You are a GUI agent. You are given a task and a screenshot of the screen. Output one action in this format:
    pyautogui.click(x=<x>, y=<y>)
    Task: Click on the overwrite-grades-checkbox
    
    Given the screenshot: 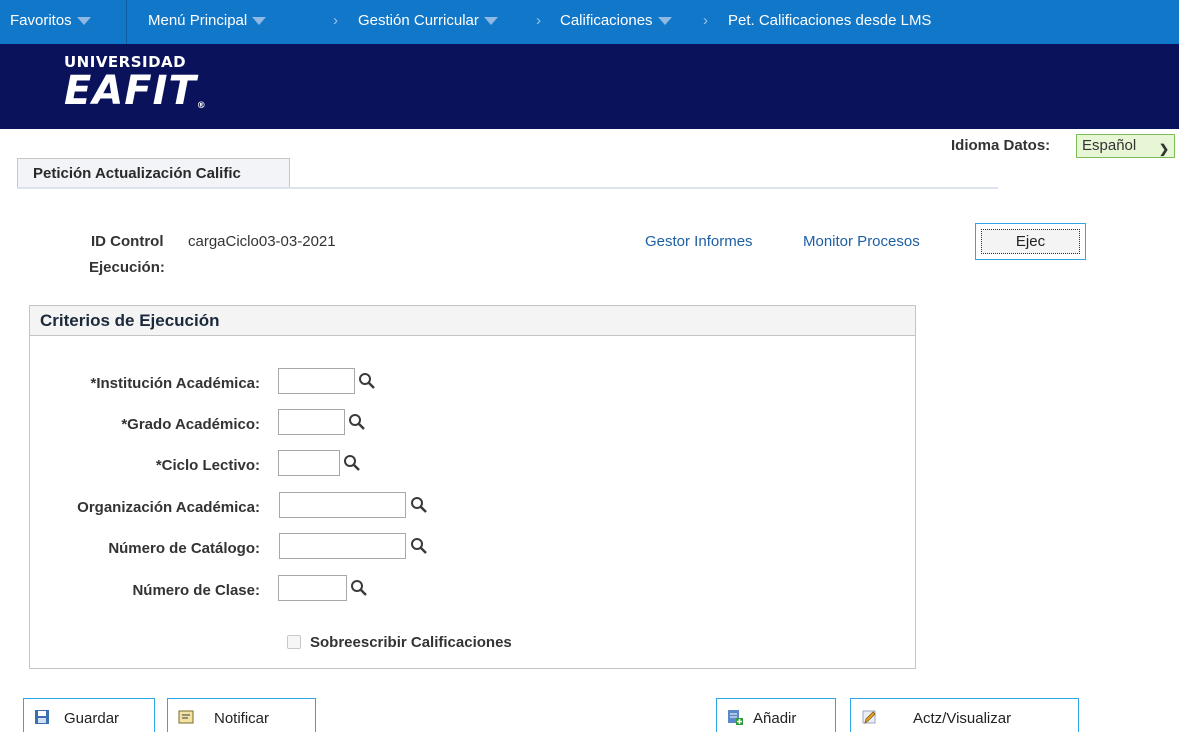 What is the action you would take?
    pyautogui.click(x=294, y=642)
    